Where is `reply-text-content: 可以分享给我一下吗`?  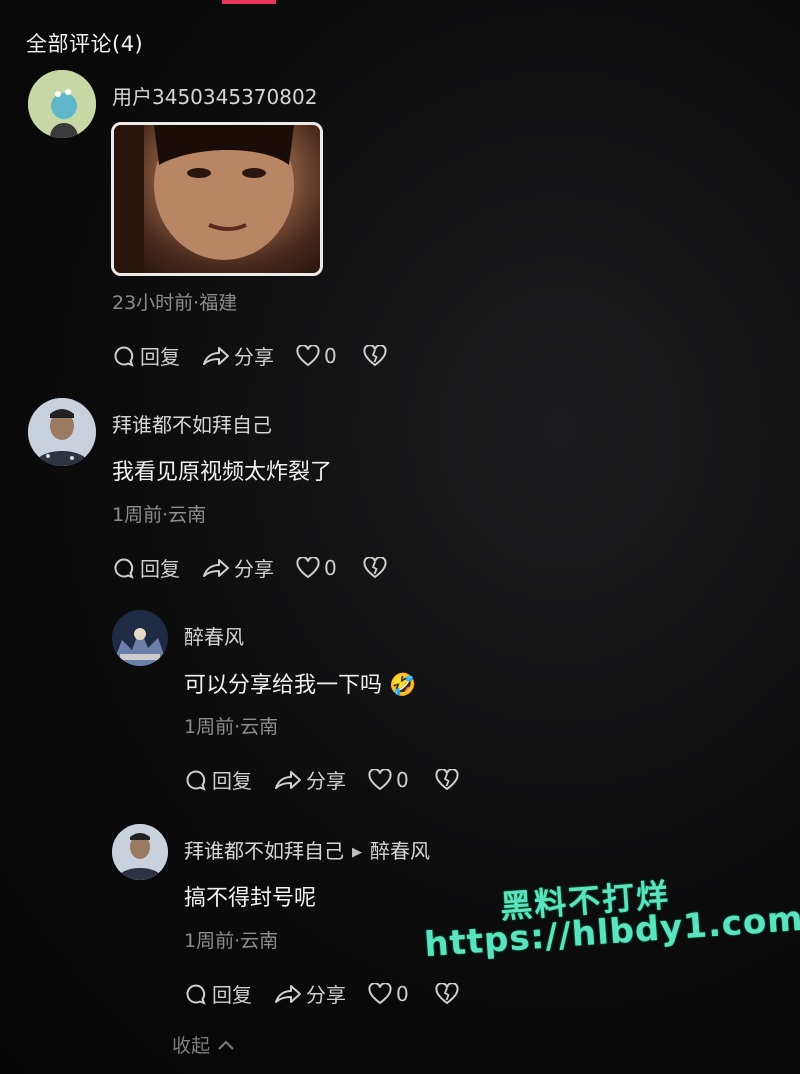 reply-text-content: 可以分享给我一下吗 is located at coordinates (283, 685).